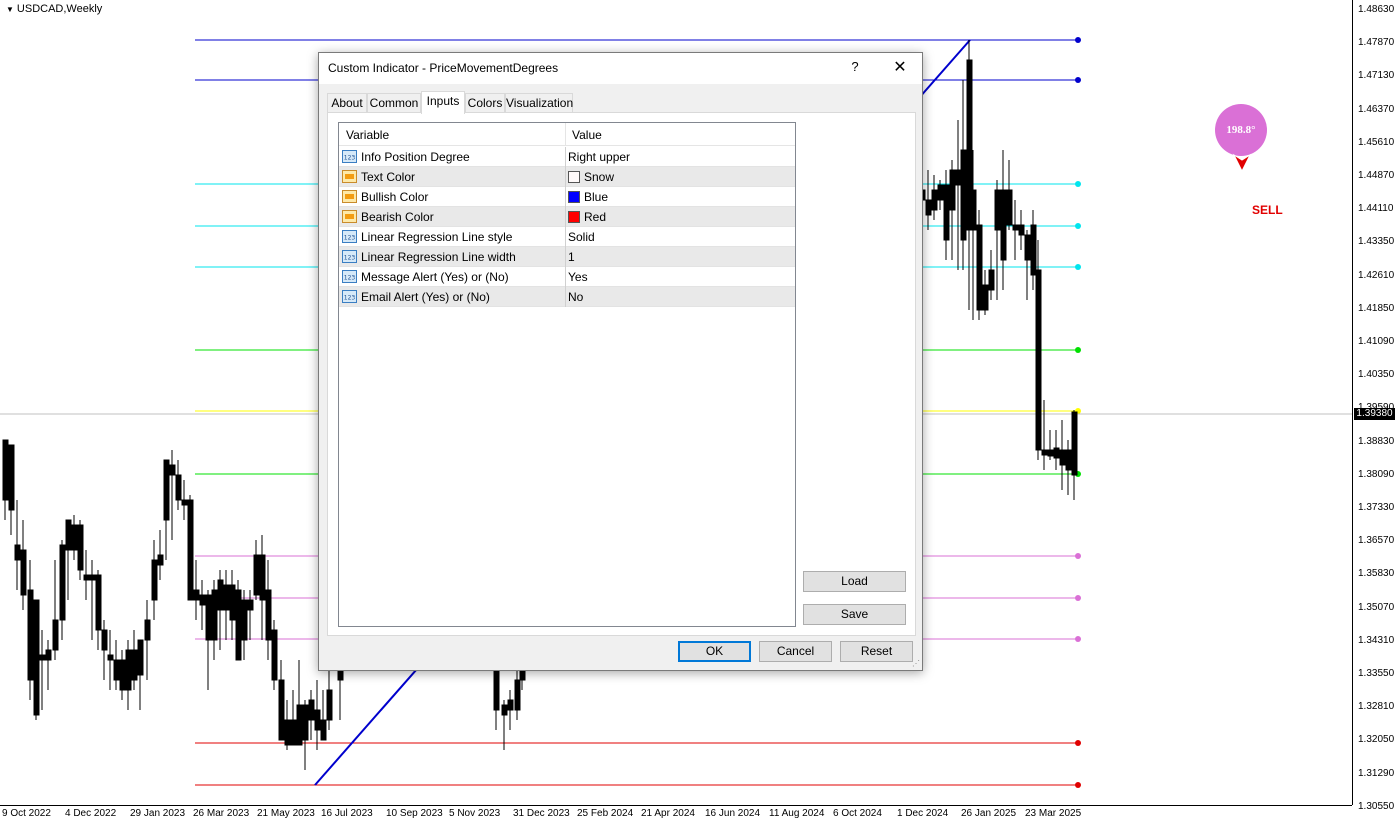  What do you see at coordinates (876, 651) in the screenshot?
I see `reset-button: Reset` at bounding box center [876, 651].